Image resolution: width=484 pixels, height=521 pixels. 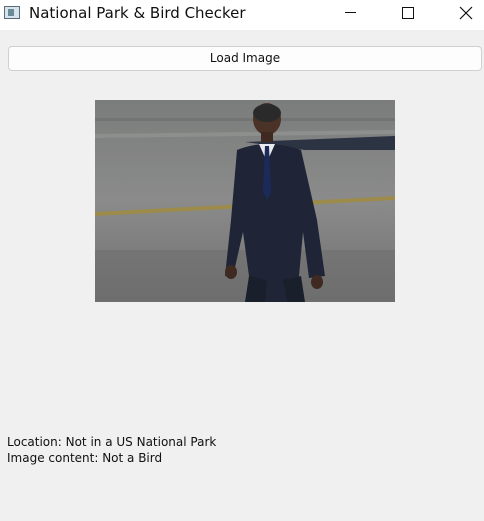 What do you see at coordinates (85, 458) in the screenshot?
I see `image-content-result: Image content: Not a Bird` at bounding box center [85, 458].